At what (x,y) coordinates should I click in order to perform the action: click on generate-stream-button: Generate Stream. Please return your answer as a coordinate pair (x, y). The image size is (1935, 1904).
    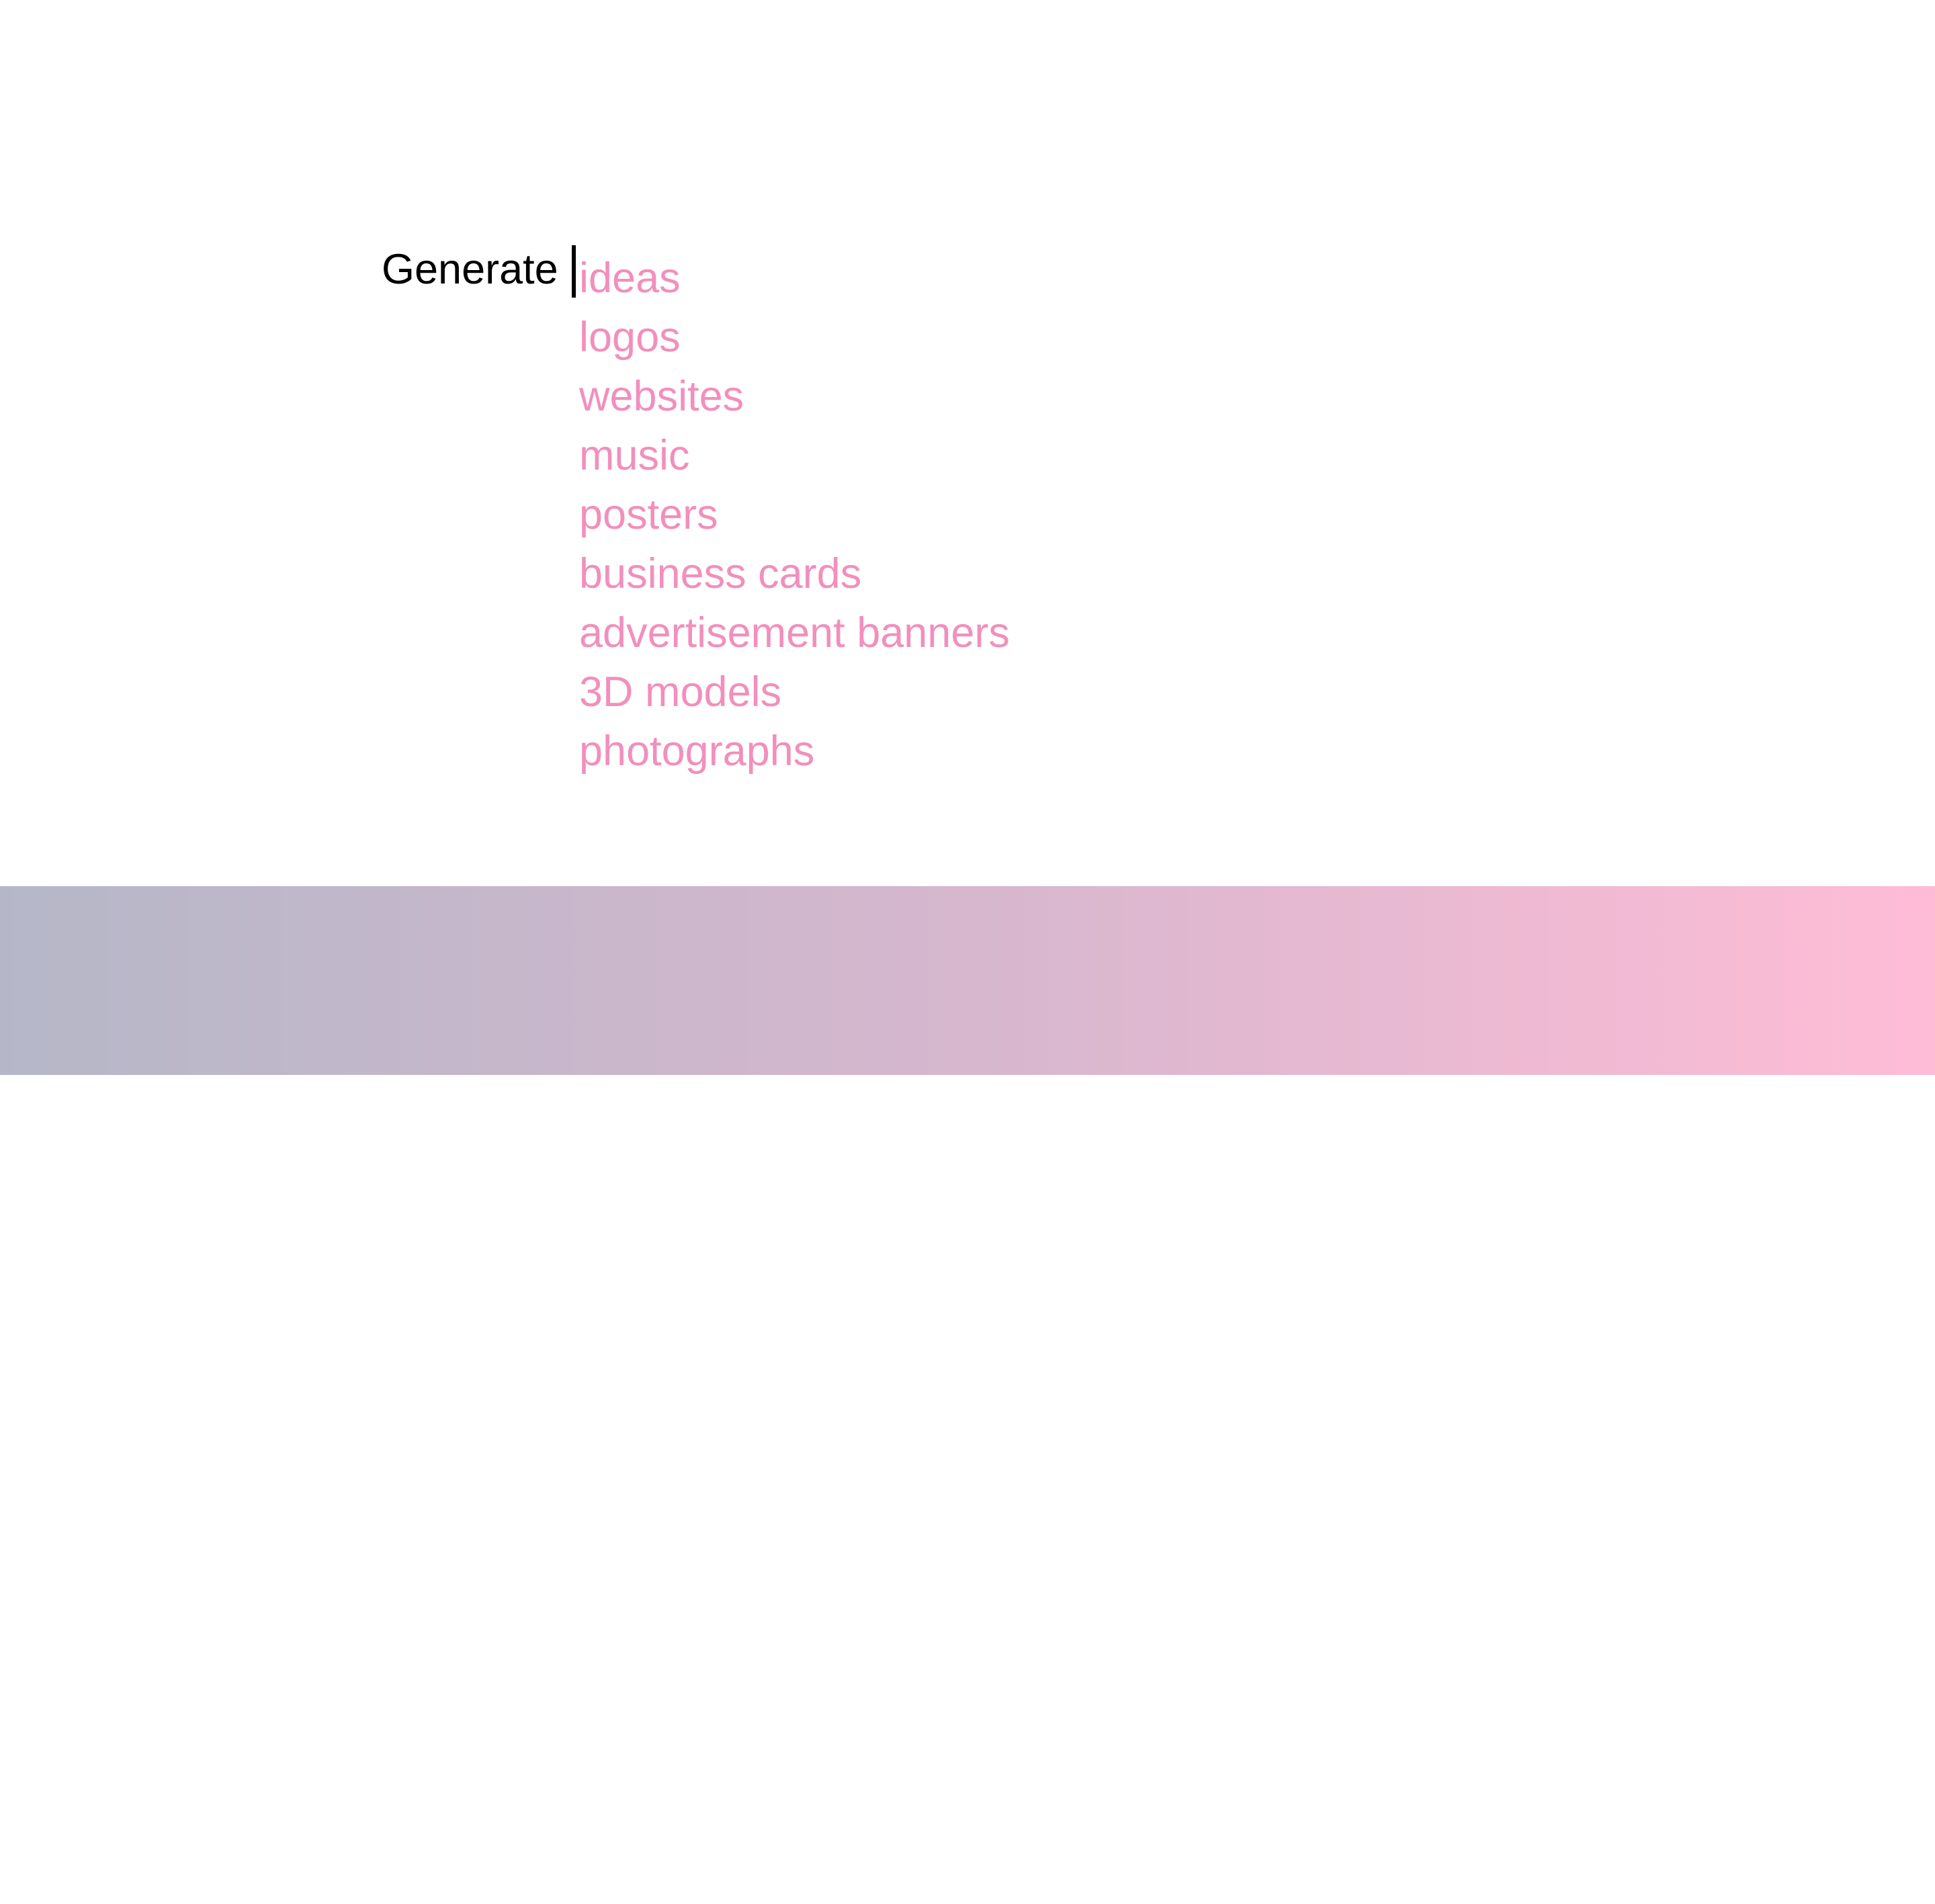
    Looking at the image, I should click on (1005, 1867).